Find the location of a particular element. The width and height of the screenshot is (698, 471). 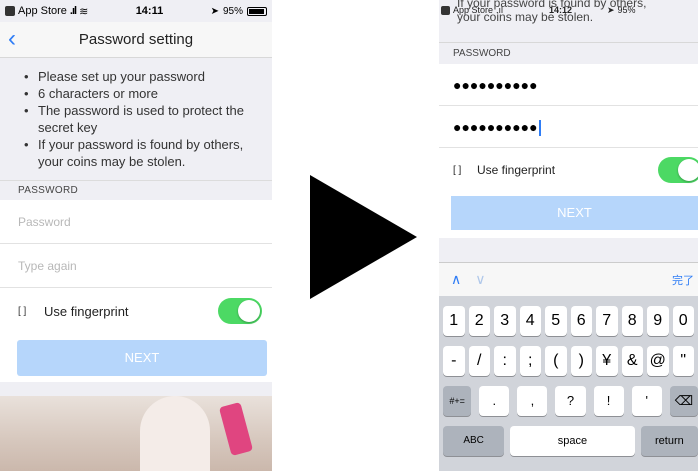

page-title: Password setting is located at coordinates (136, 39).